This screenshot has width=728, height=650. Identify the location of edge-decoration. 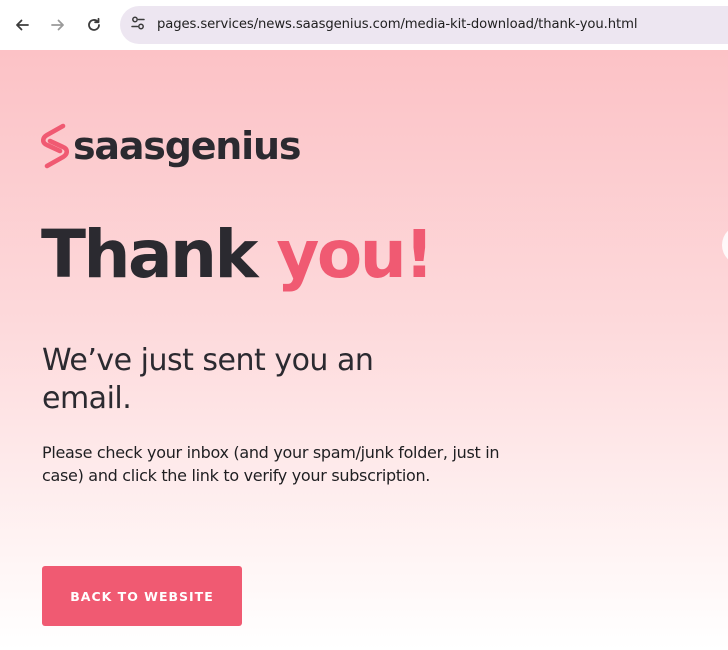
(725, 245).